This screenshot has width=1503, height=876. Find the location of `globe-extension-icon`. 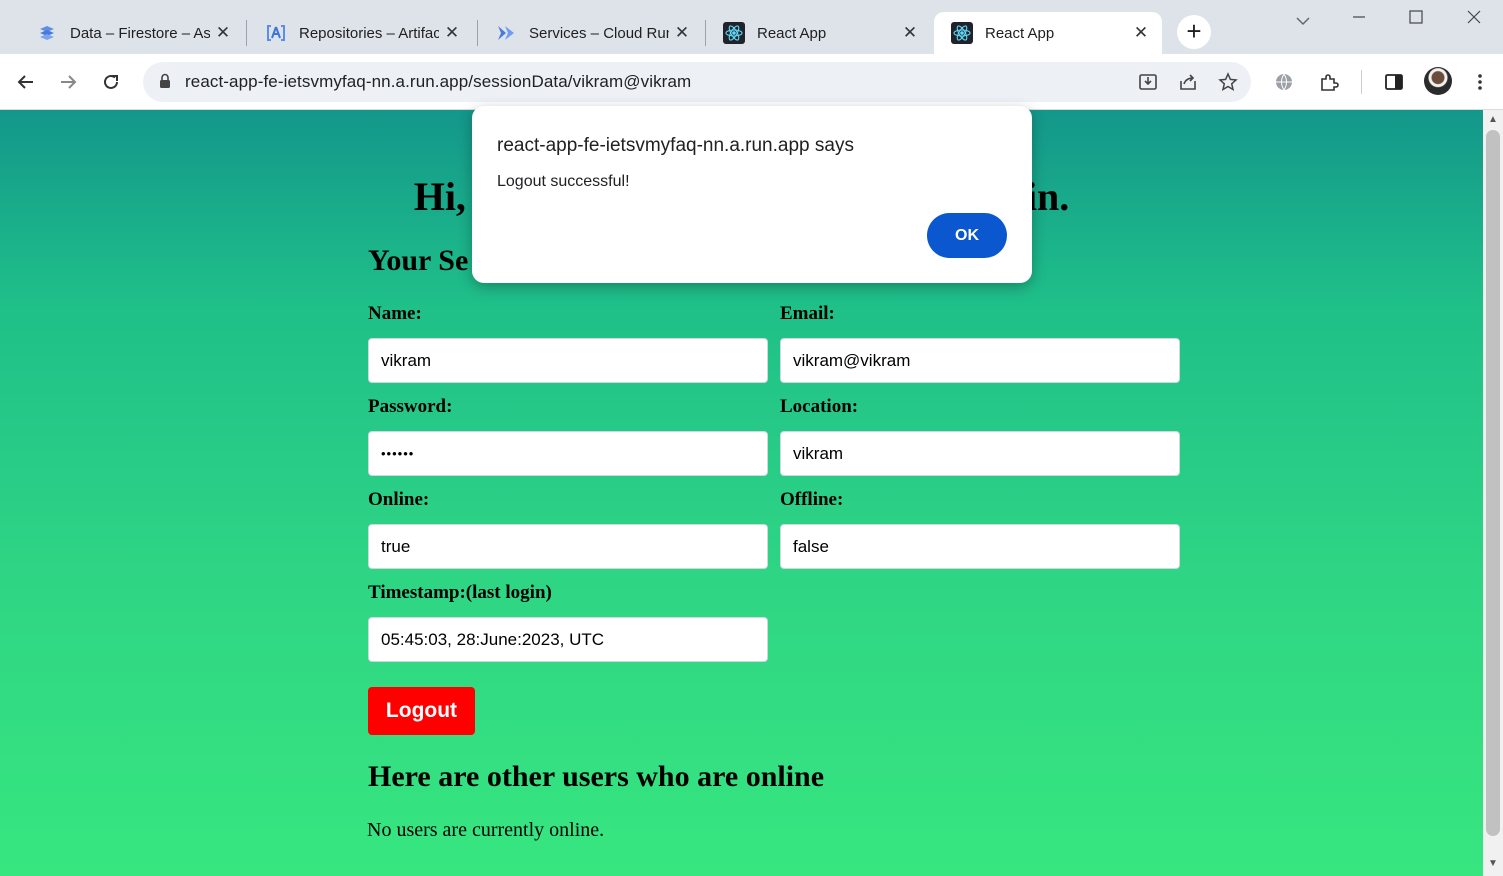

globe-extension-icon is located at coordinates (1284, 82).